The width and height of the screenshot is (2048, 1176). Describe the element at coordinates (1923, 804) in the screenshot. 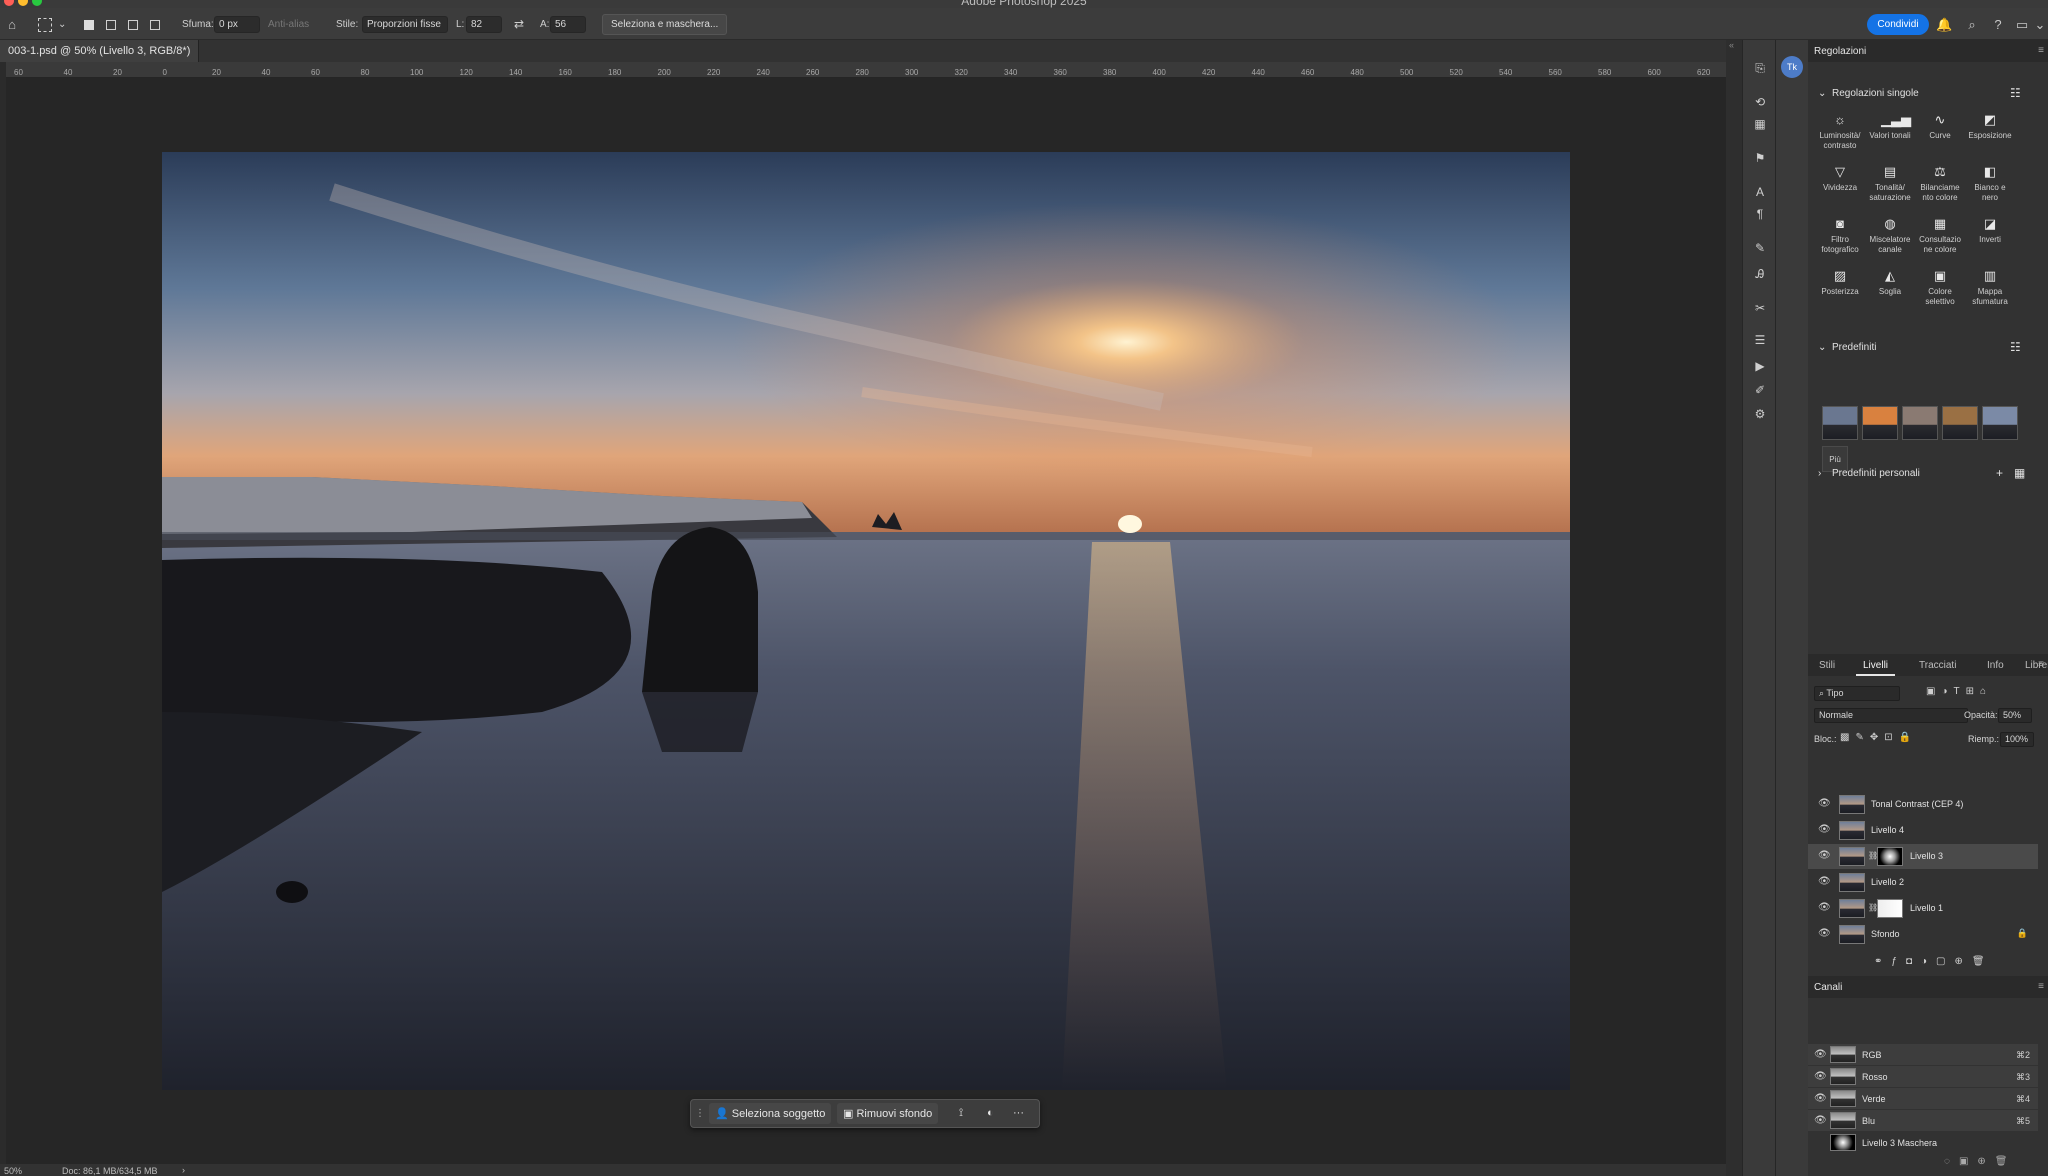

I see `layer-row: 👁 Tonal Contrast (CEP 4)` at that location.